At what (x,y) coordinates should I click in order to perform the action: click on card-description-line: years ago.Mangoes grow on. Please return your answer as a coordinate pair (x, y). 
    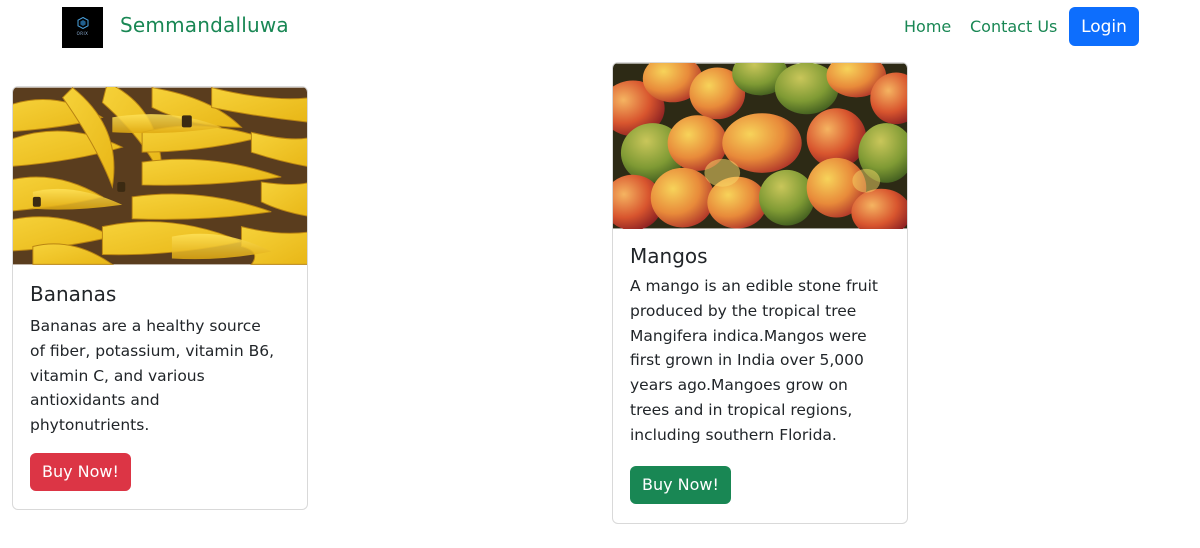
    Looking at the image, I should click on (739, 385).